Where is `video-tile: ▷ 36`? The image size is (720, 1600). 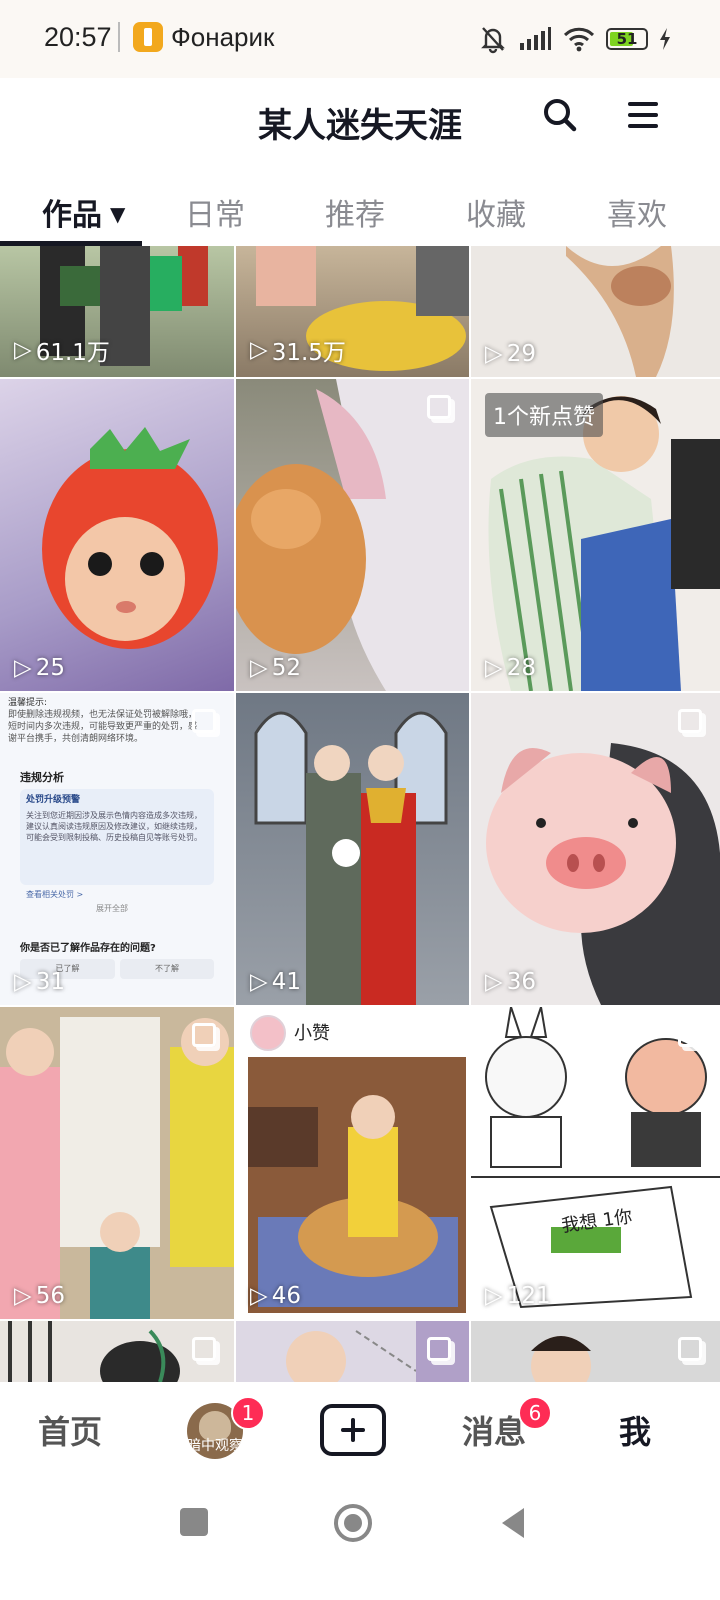 video-tile: ▷ 36 is located at coordinates (595, 849).